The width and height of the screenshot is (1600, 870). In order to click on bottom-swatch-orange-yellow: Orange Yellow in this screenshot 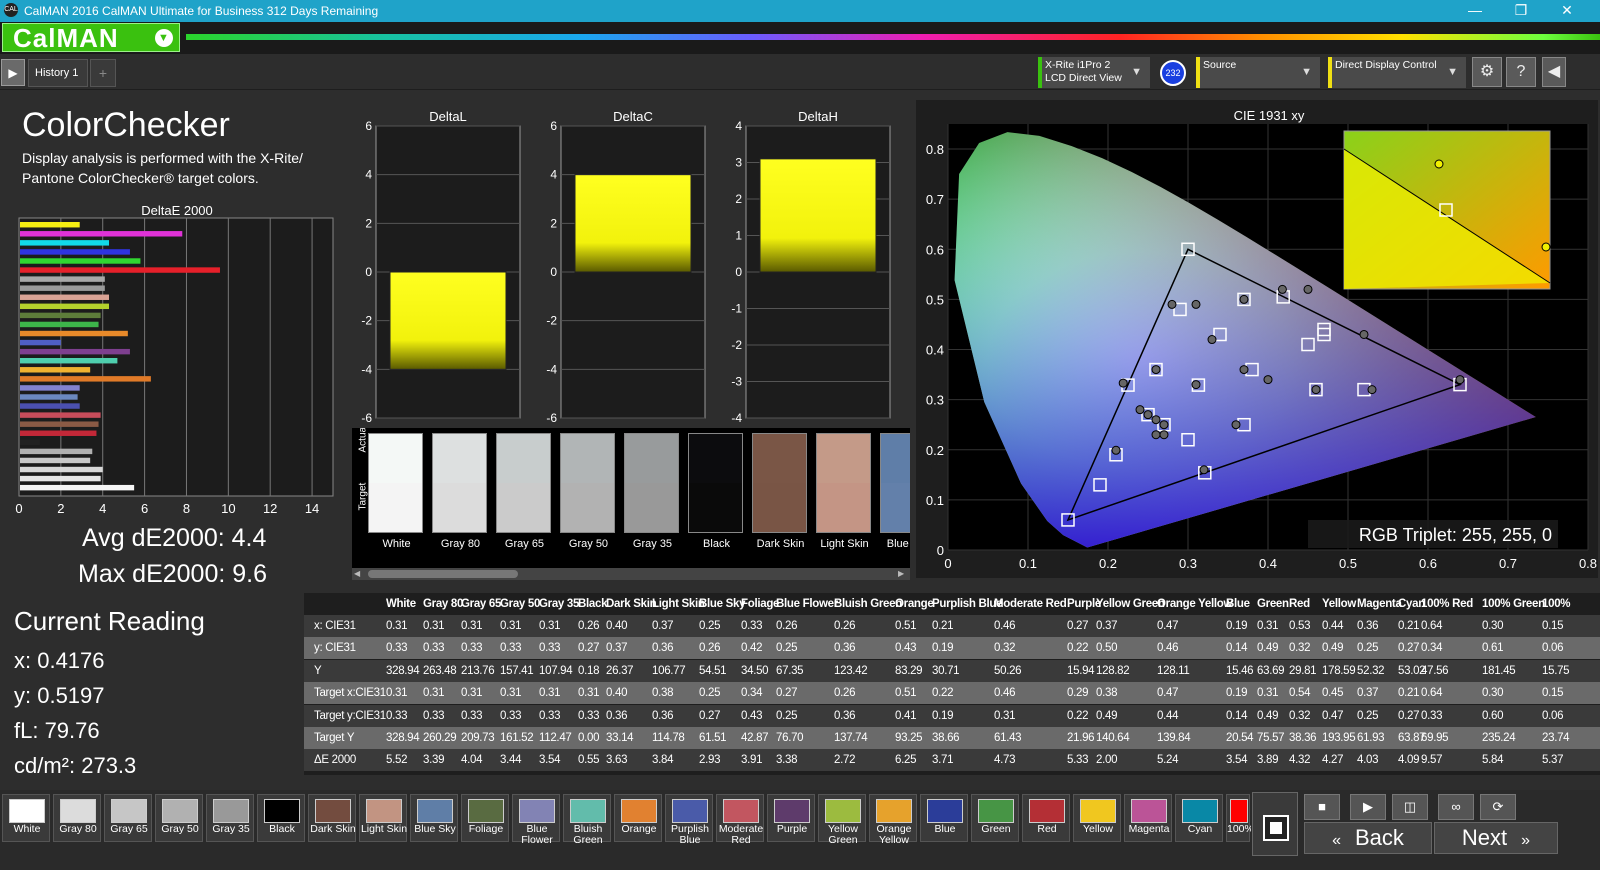, I will do `click(893, 820)`.